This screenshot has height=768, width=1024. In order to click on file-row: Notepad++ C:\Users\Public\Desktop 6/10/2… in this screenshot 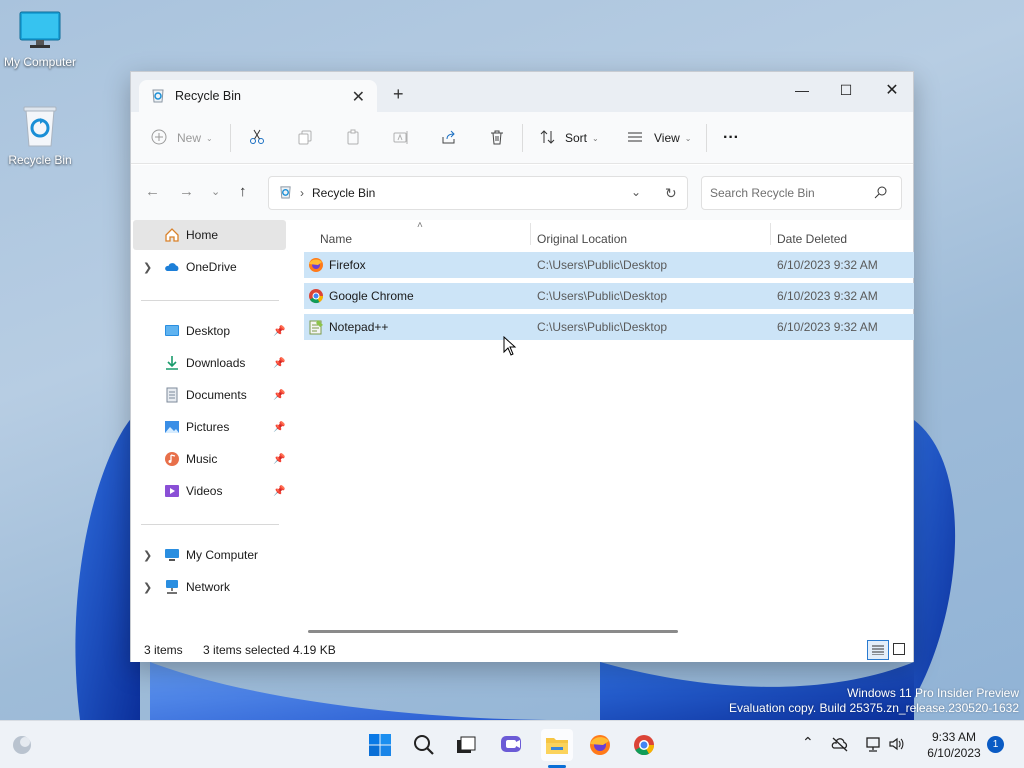, I will do `click(609, 327)`.